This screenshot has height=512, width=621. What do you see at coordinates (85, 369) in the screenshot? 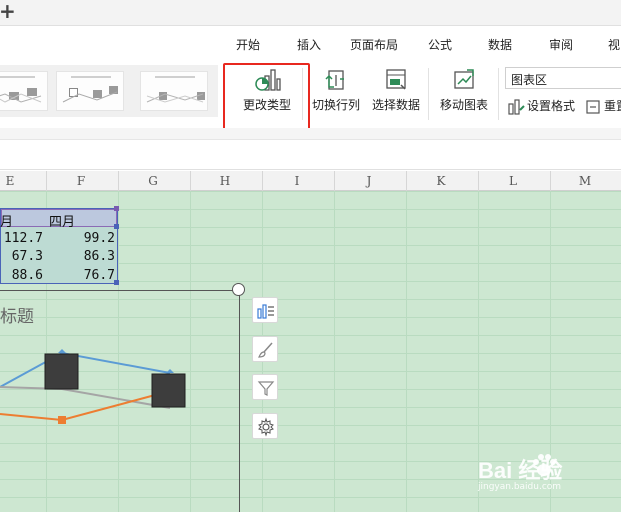
I see `series-blue-line` at bounding box center [85, 369].